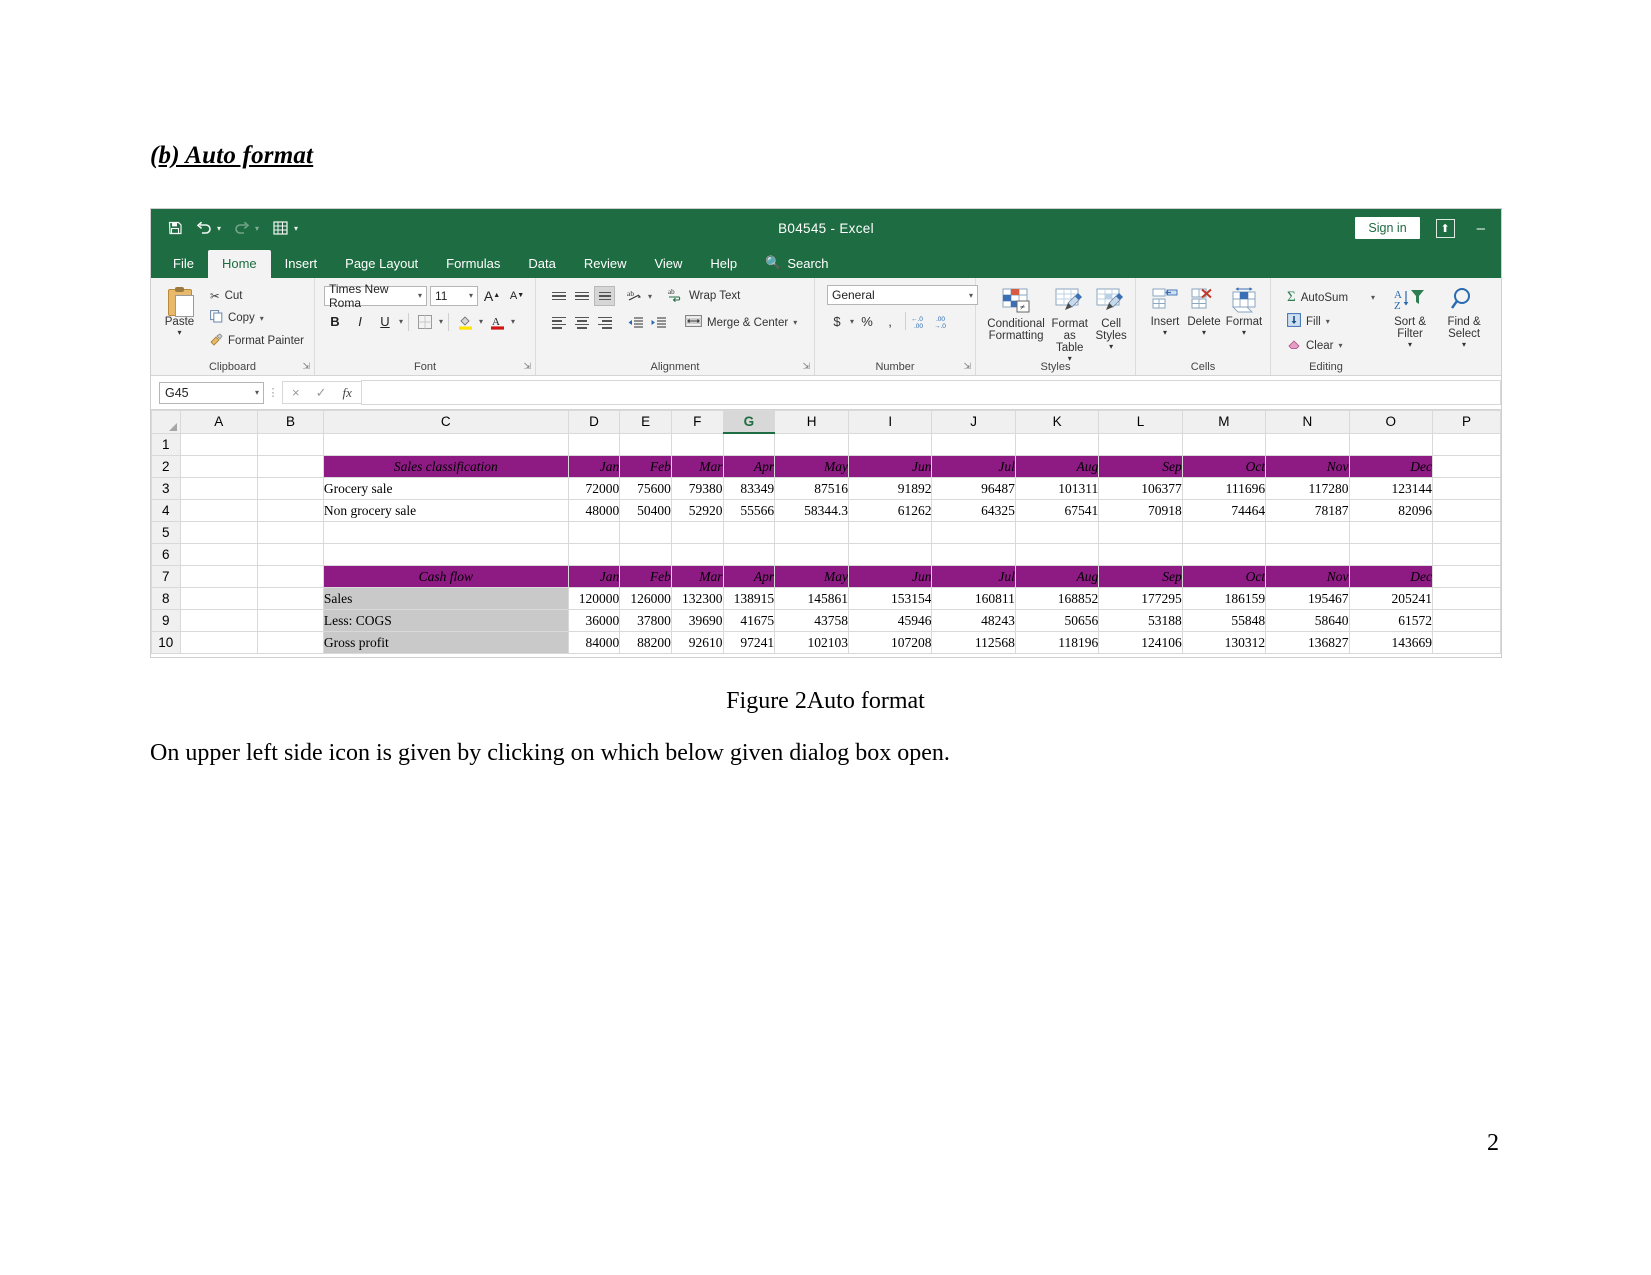 The width and height of the screenshot is (1651, 1275). Describe the element at coordinates (650, 296) in the screenshot. I see `orientation-caret-icon: ▾` at that location.